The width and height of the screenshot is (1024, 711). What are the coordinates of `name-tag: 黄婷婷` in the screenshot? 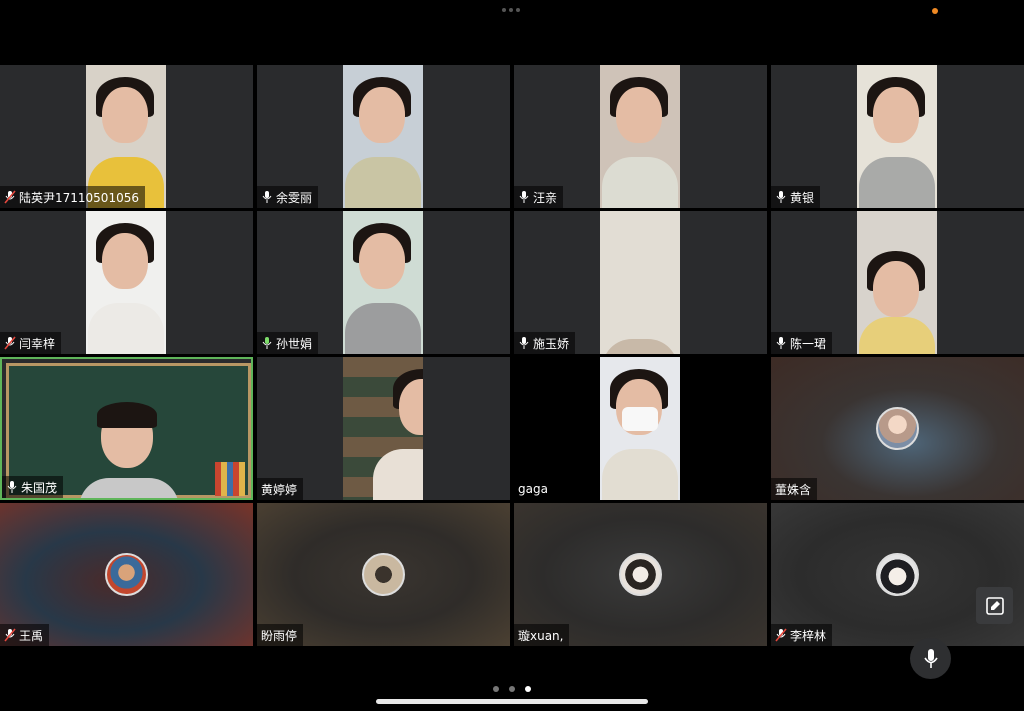 It's located at (280, 489).